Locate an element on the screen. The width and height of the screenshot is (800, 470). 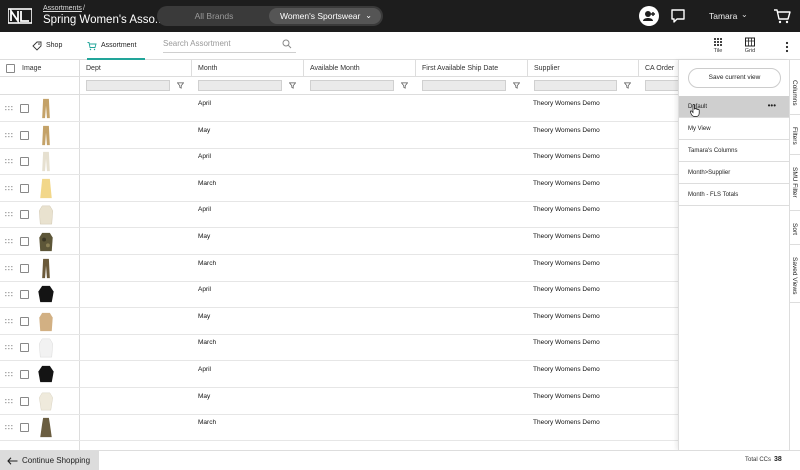
ship-date-filter-input is located at coordinates (464, 85).